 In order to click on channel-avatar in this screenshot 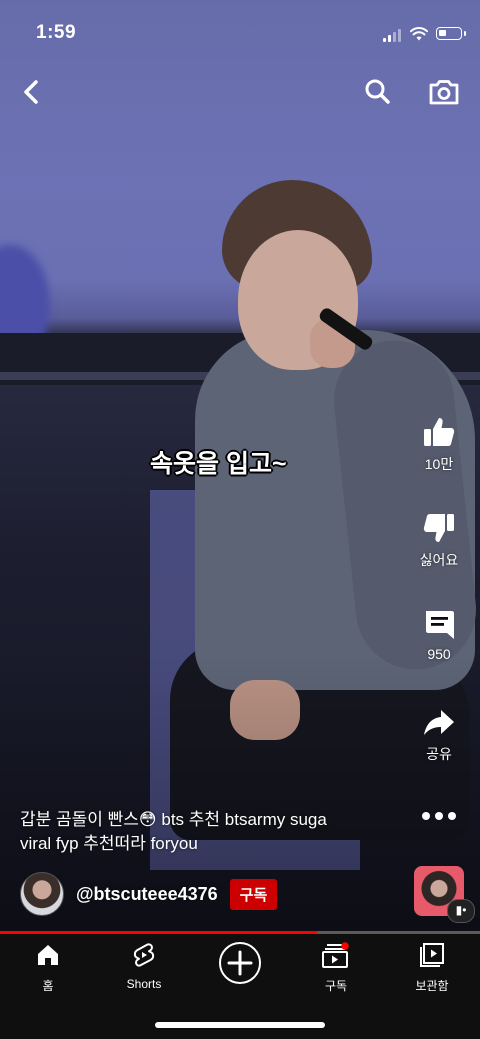, I will do `click(42, 894)`.